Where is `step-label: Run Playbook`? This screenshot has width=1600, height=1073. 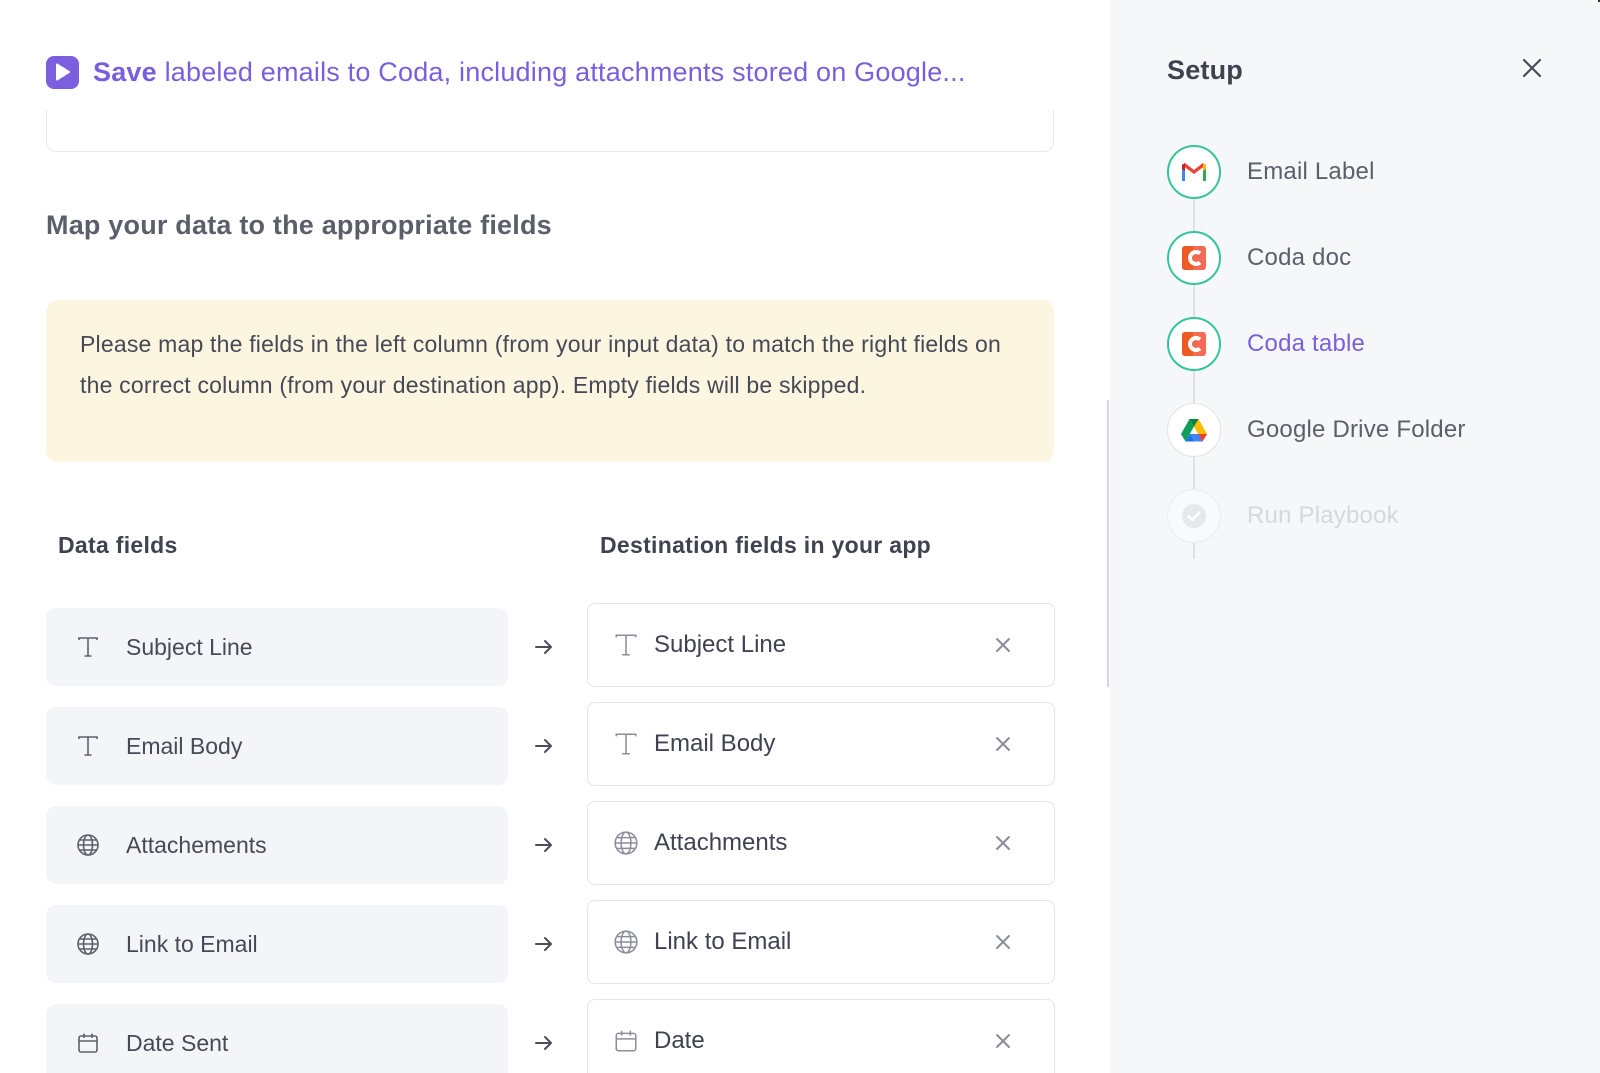
step-label: Run Playbook is located at coordinates (1323, 515).